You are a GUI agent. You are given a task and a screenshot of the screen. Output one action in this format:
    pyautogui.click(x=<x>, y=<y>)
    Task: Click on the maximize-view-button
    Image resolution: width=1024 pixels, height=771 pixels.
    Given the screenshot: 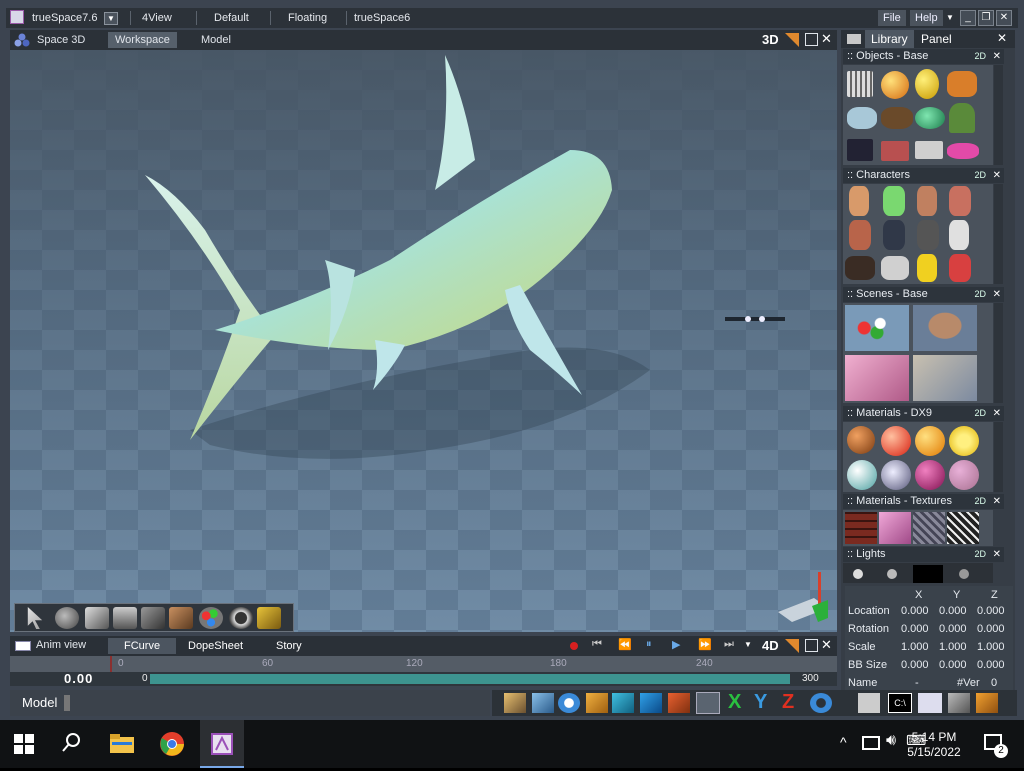 What is the action you would take?
    pyautogui.click(x=811, y=39)
    